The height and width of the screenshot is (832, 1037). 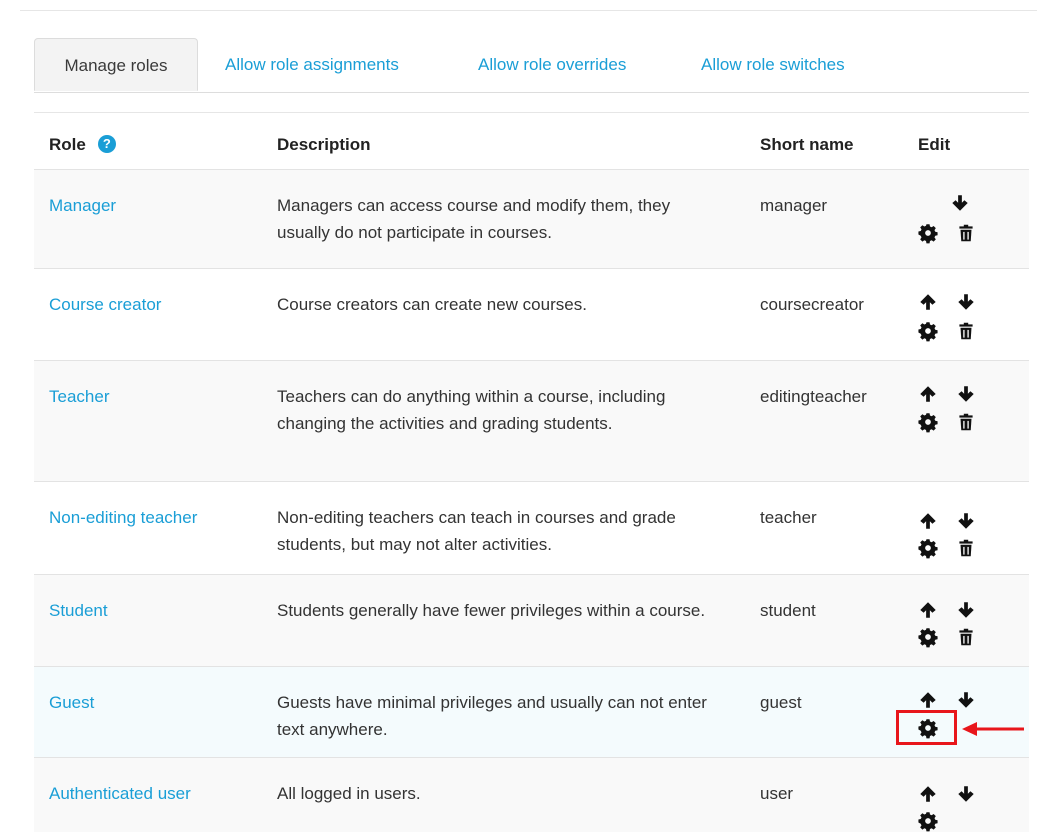 What do you see at coordinates (934, 144) in the screenshot?
I see `edit-header: Edit` at bounding box center [934, 144].